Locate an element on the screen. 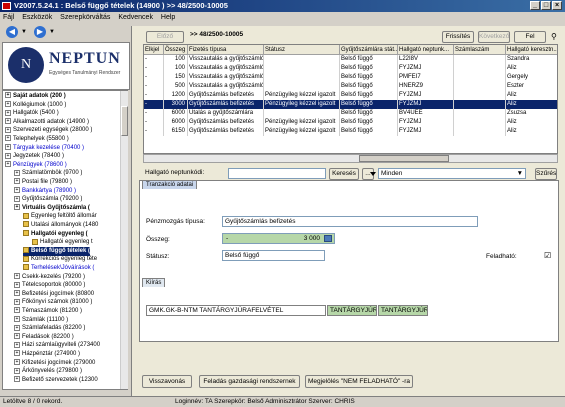 The image size is (565, 407). forward-arrow-icon: ▶ is located at coordinates (40, 32).